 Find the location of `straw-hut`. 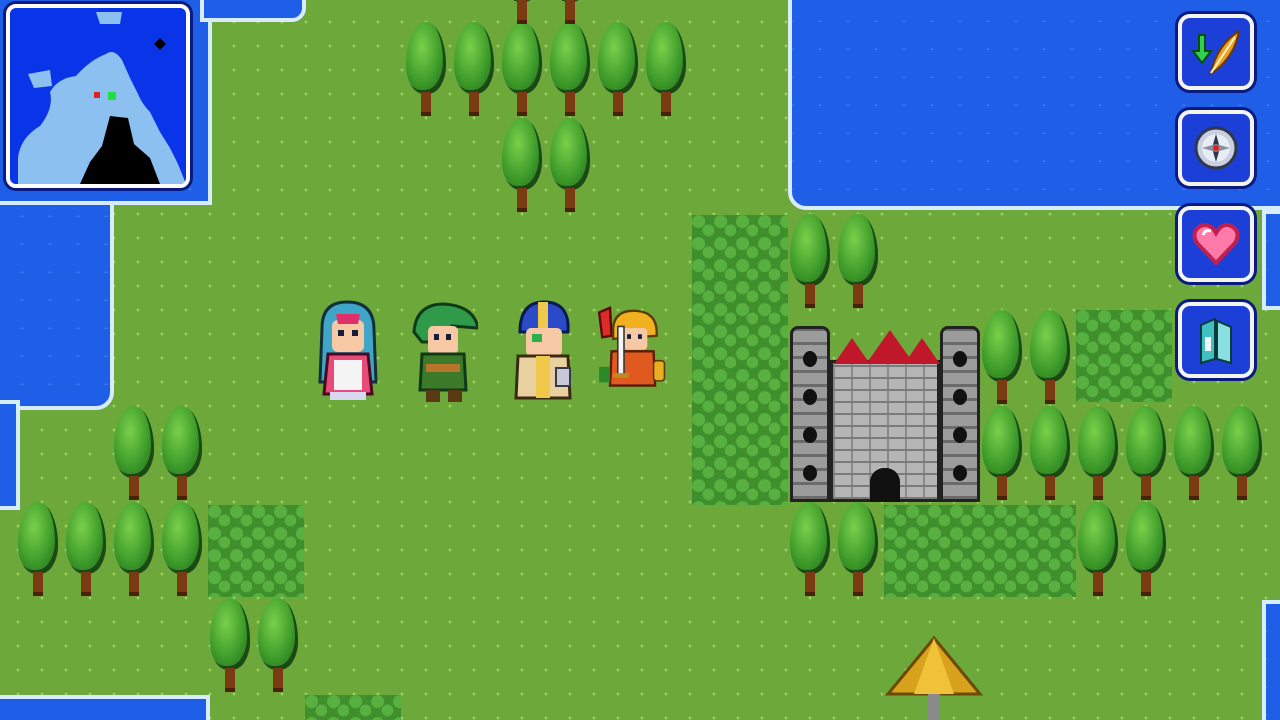

straw-hut is located at coordinates (934, 676).